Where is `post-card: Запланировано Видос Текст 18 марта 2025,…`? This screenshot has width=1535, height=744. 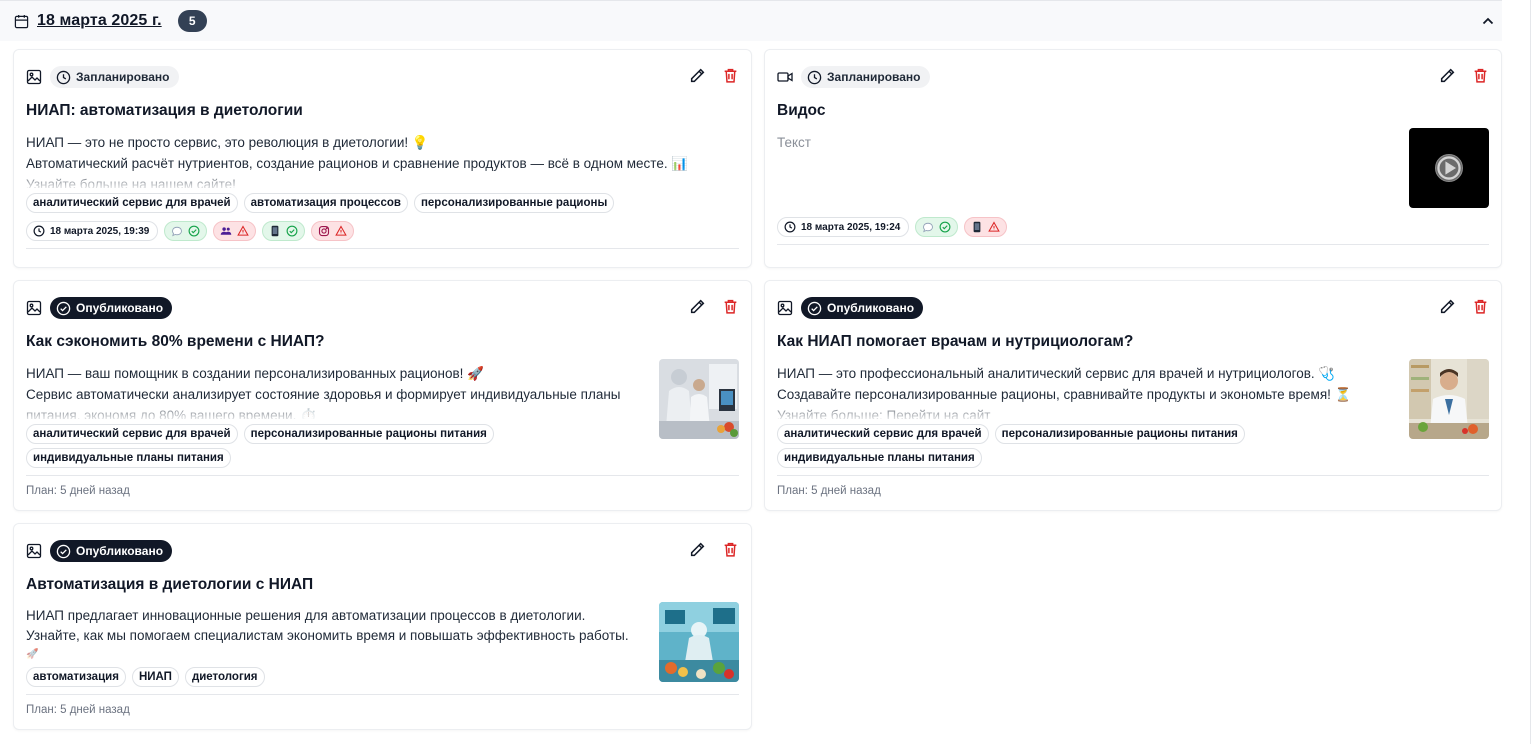 post-card: Запланировано Видос Текст 18 марта 2025,… is located at coordinates (1133, 158).